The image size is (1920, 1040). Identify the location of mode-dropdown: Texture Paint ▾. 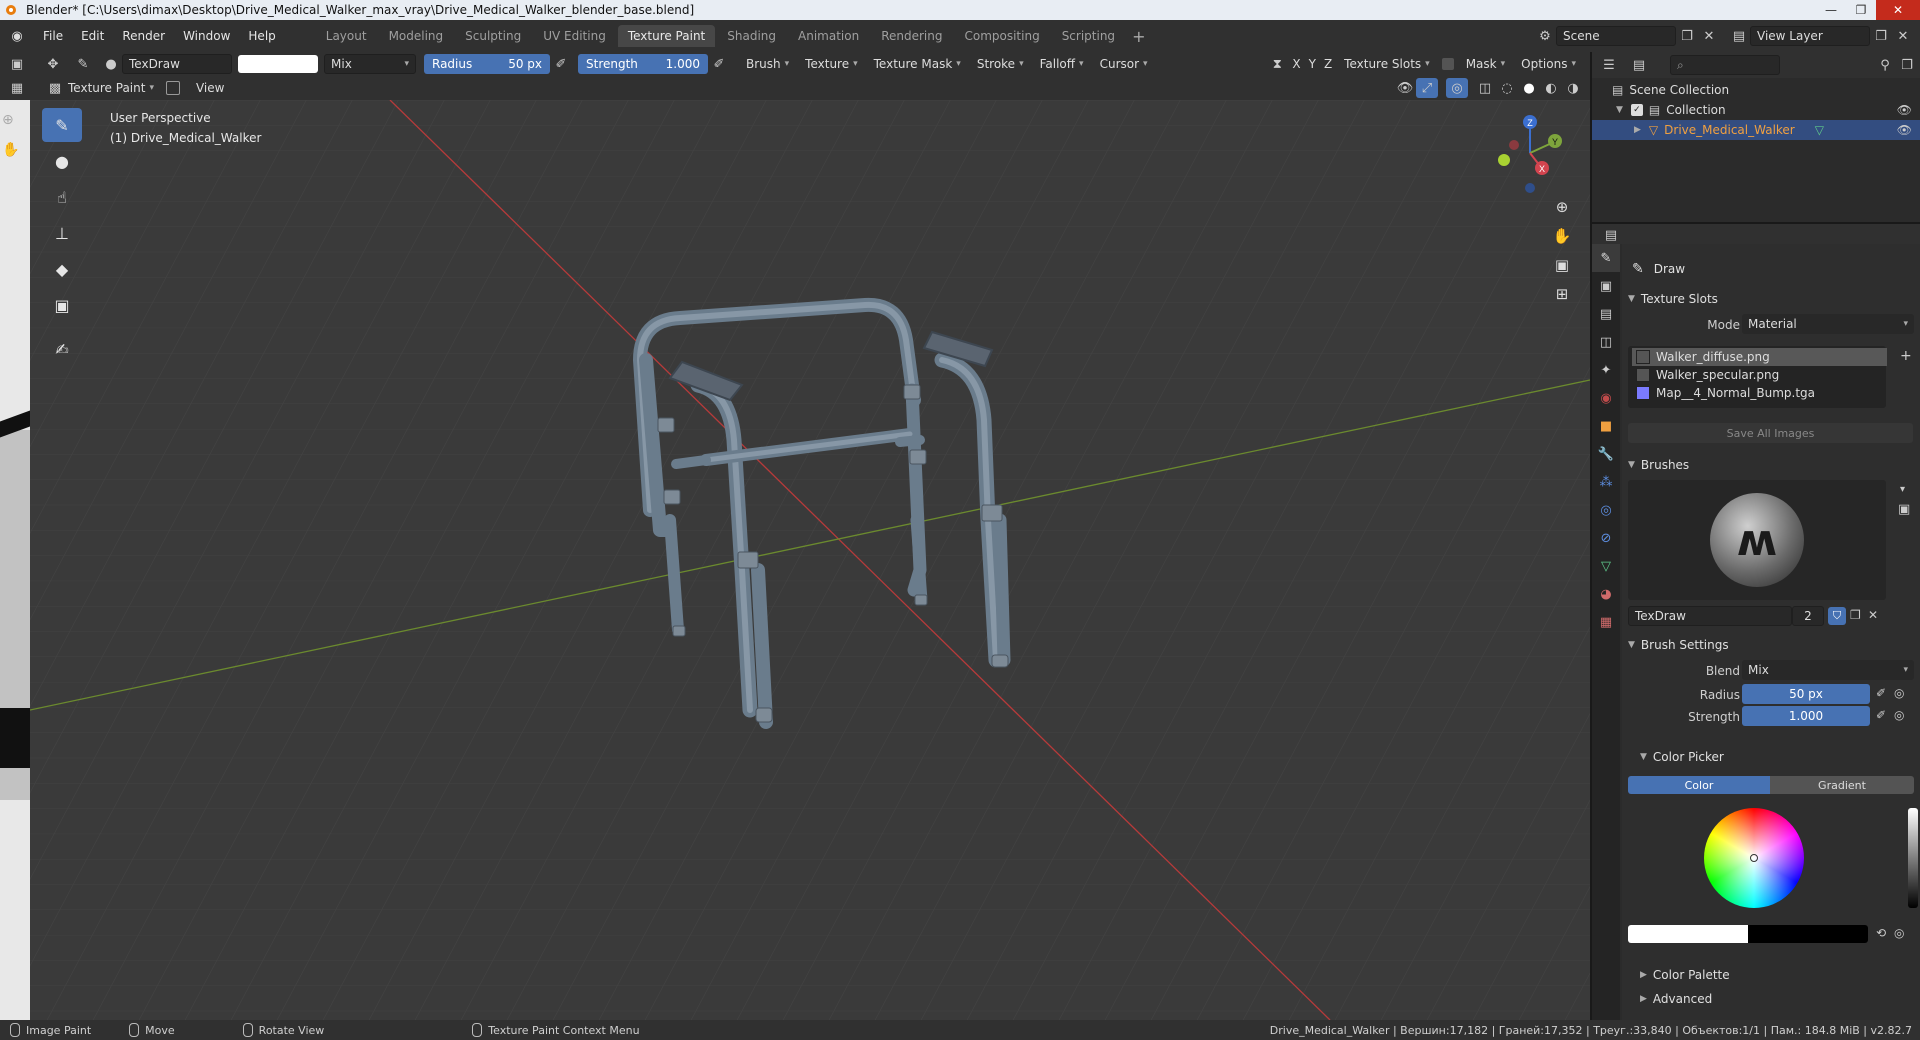
(114, 88).